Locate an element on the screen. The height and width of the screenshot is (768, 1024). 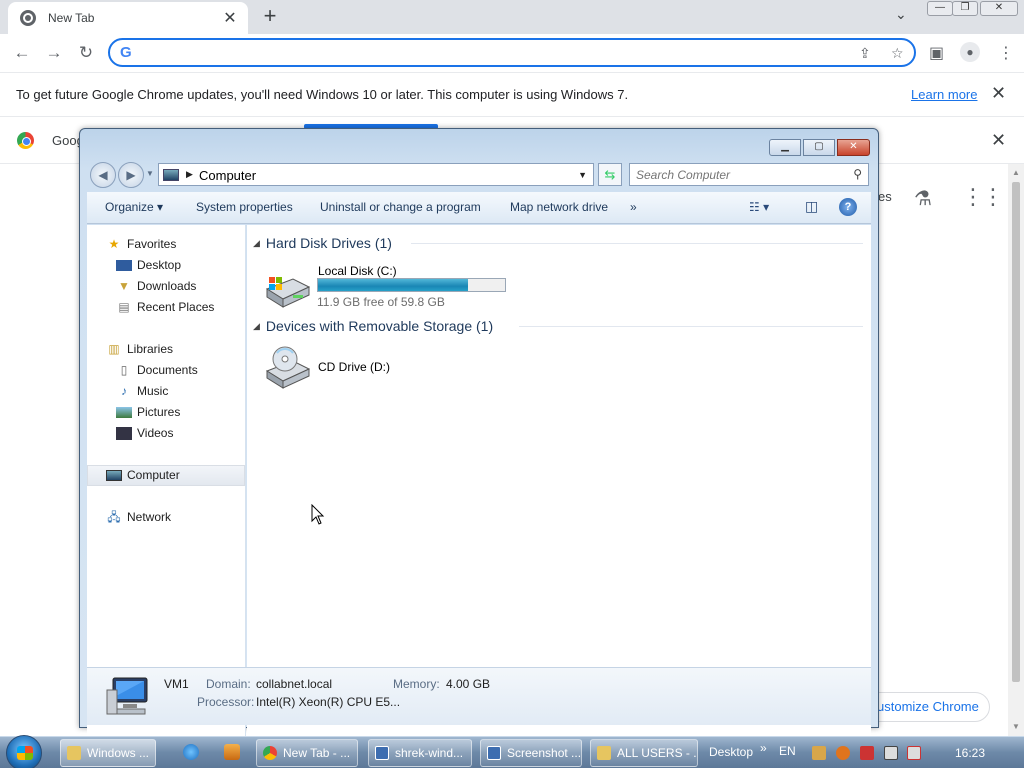
cd-drive-d-name: CD Drive (D:) is located at coordinates (354, 367).